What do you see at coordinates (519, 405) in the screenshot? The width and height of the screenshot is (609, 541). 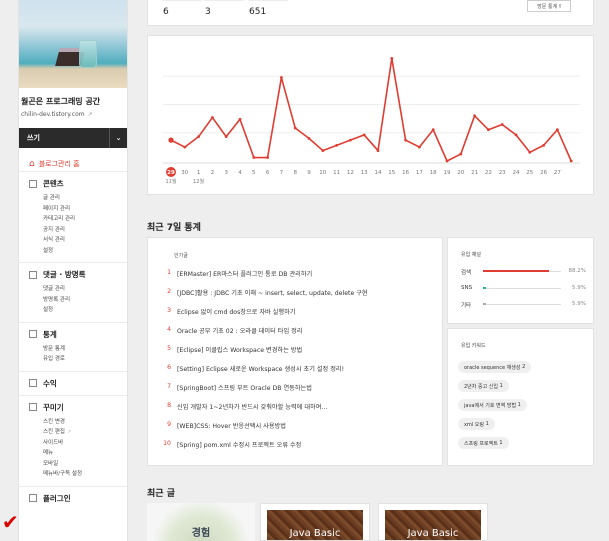 I see `keyword-count: 1` at bounding box center [519, 405].